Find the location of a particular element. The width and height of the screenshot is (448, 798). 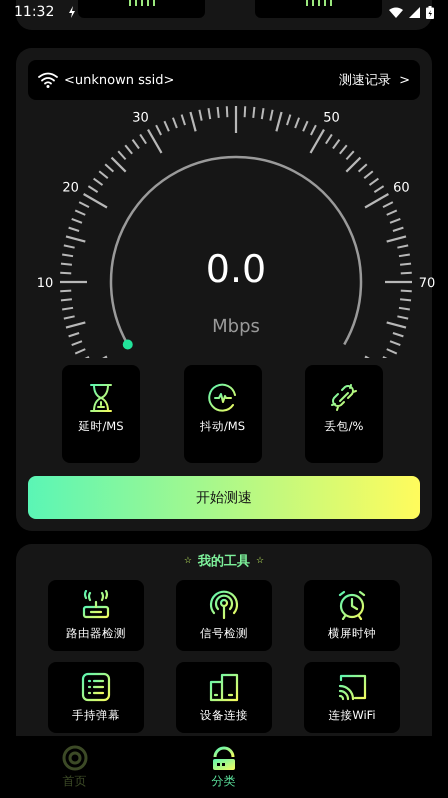

needle-dot is located at coordinates (127, 345).